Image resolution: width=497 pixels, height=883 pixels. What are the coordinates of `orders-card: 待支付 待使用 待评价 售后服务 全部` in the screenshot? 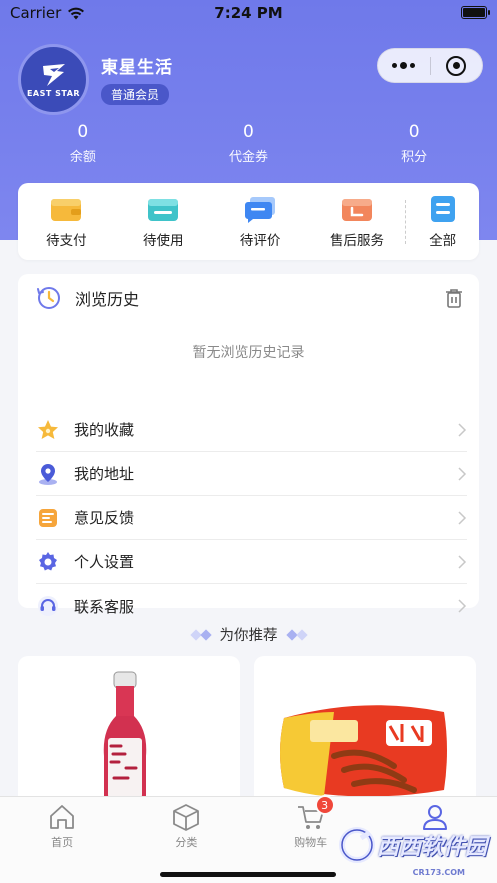 It's located at (248, 221).